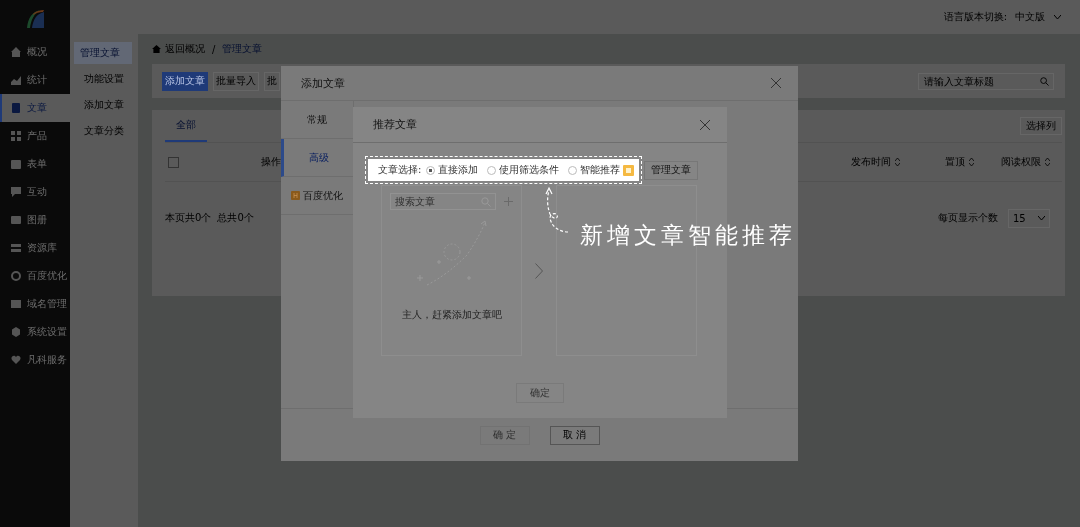 The image size is (1080, 527). I want to click on breadcrumb-link: 返回概况, so click(185, 49).